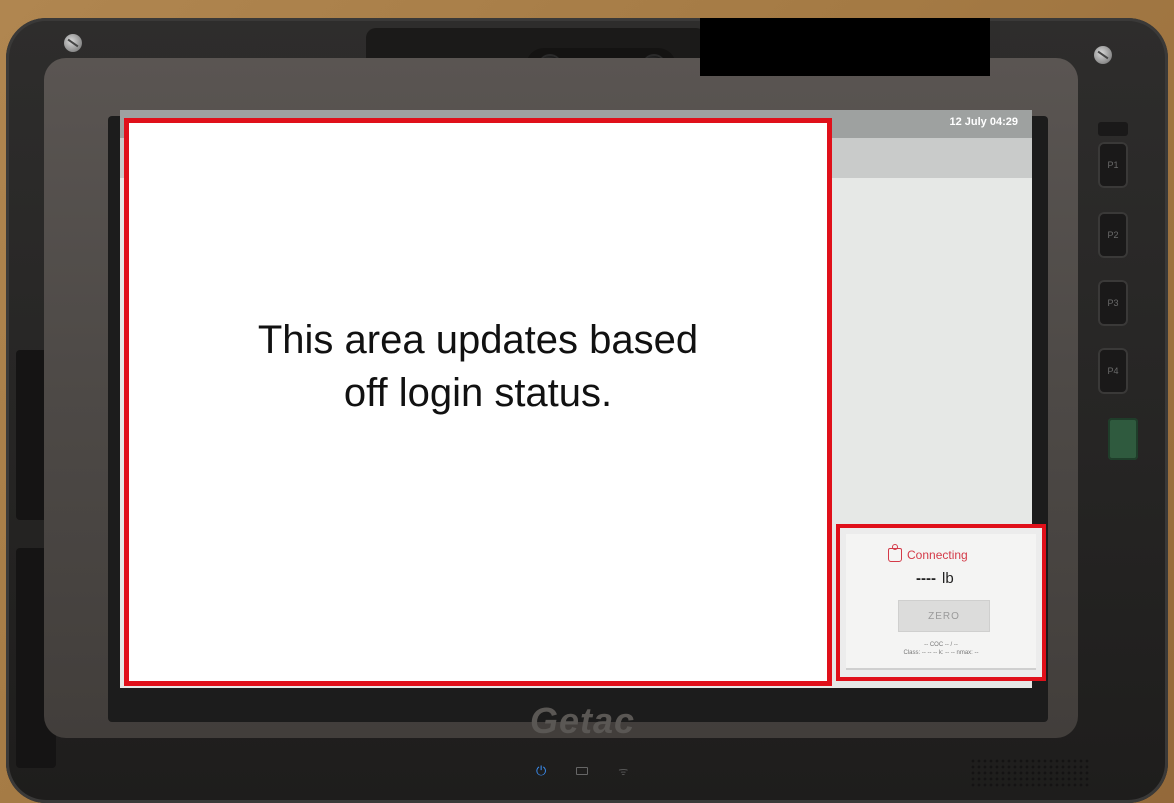 The image size is (1174, 803). What do you see at coordinates (845, 47) in the screenshot?
I see `redacted-area` at bounding box center [845, 47].